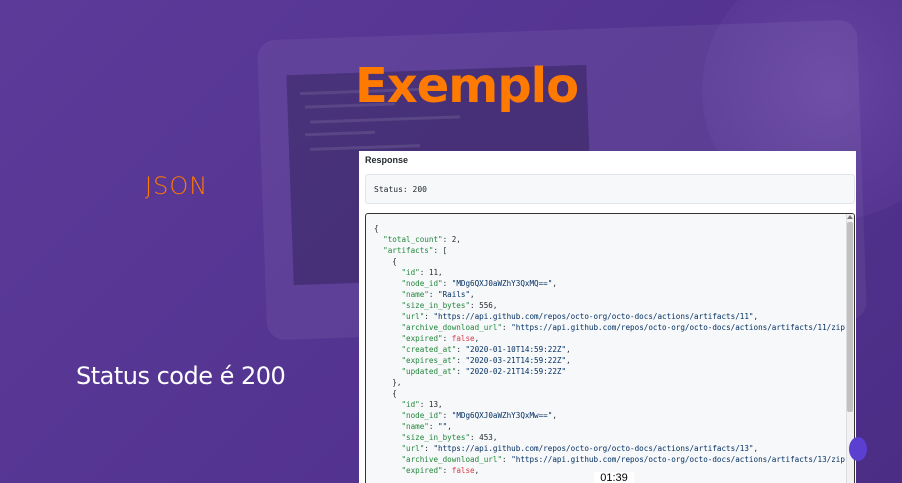 The height and width of the screenshot is (483, 902). I want to click on code-line: "updated_at": "2020-02-21T14:59:22Z", so click(608, 371).